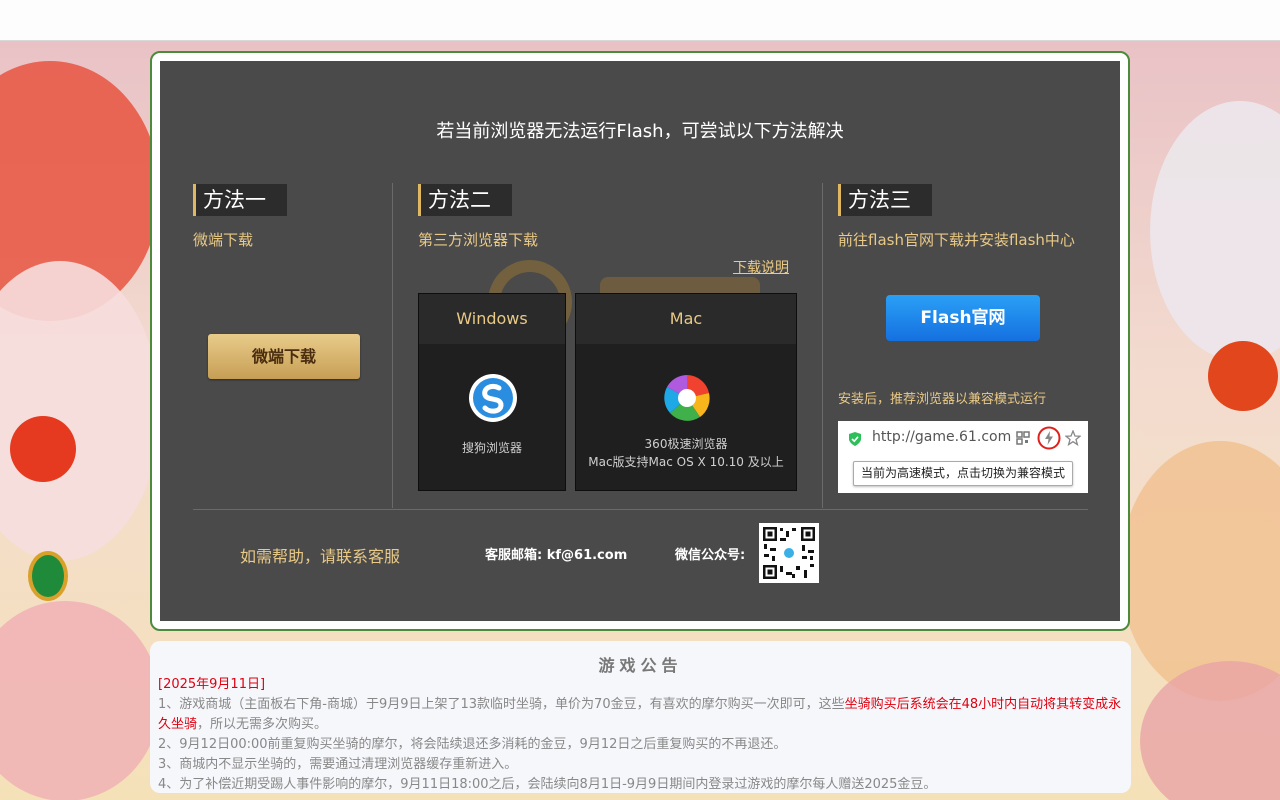  I want to click on wechat-label: 微信公众号:, so click(710, 555).